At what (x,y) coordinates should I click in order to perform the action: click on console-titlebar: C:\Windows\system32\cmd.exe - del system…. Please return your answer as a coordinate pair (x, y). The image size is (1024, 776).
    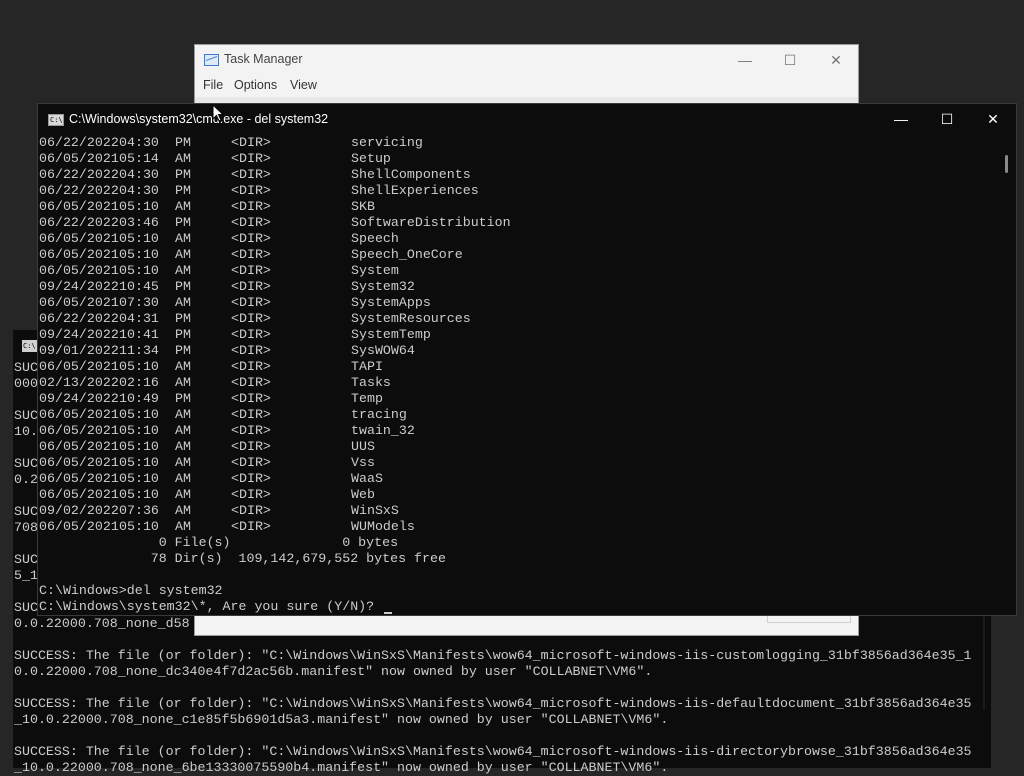
    Looking at the image, I should click on (527, 119).